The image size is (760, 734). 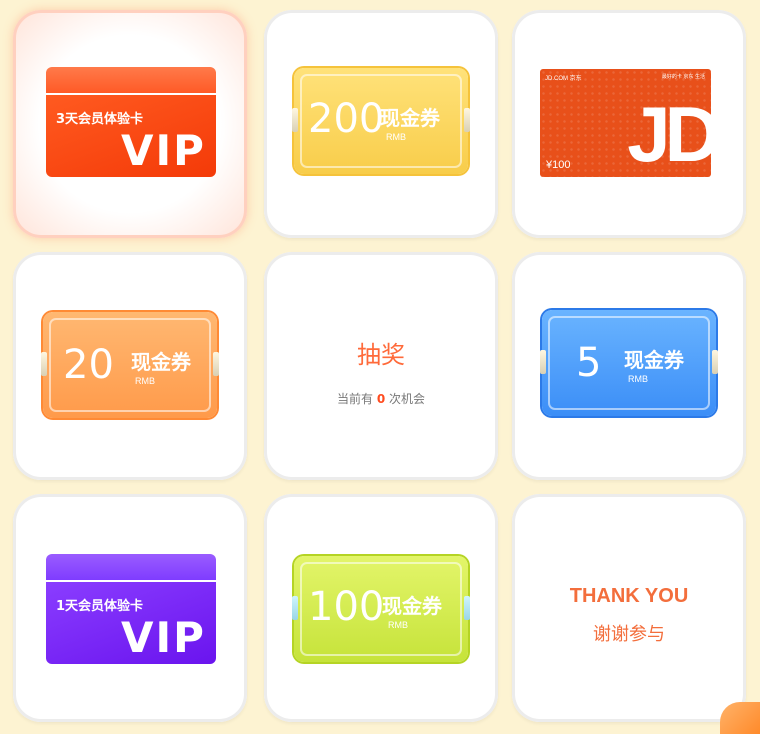 I want to click on chances-count: 0, so click(x=381, y=399).